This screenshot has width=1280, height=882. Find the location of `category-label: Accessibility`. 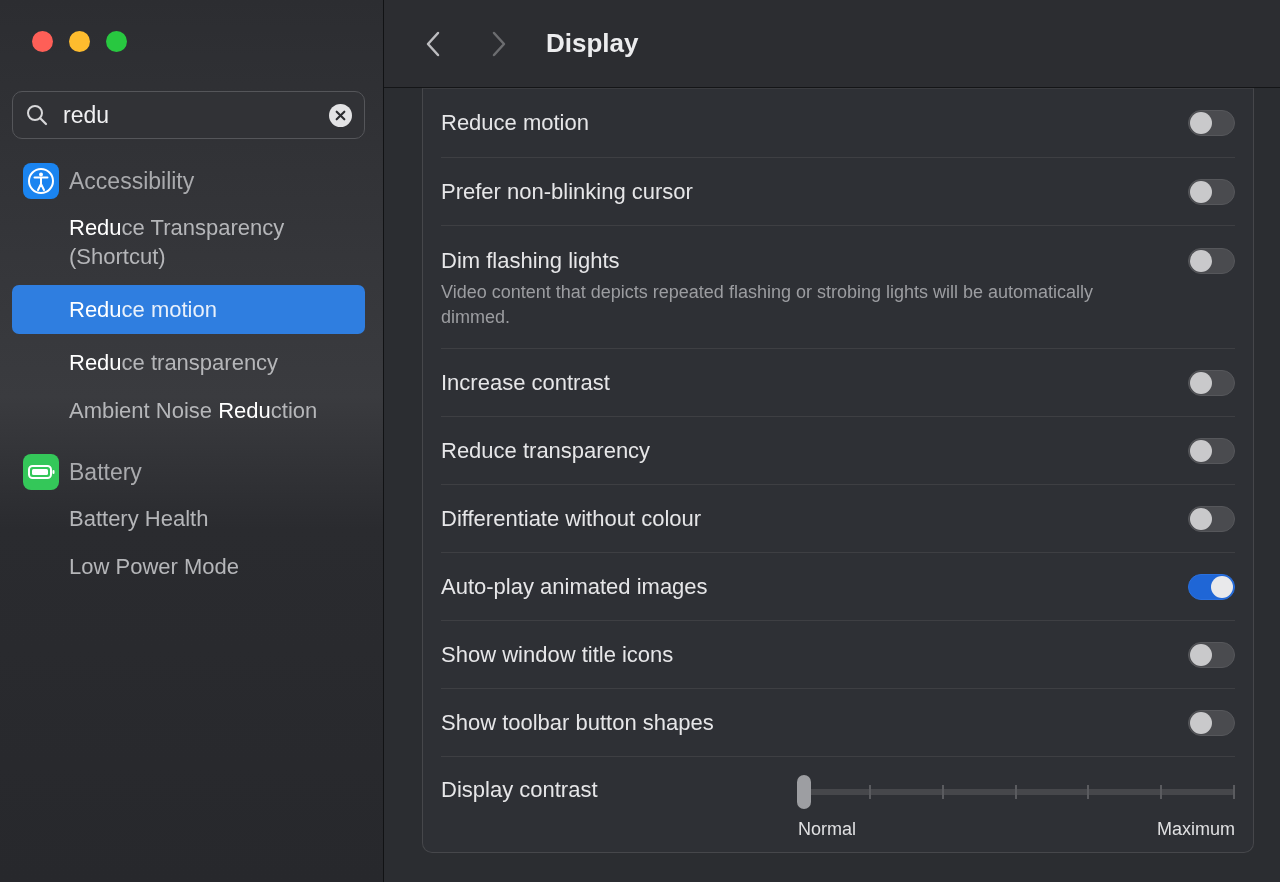

category-label: Accessibility is located at coordinates (132, 181).